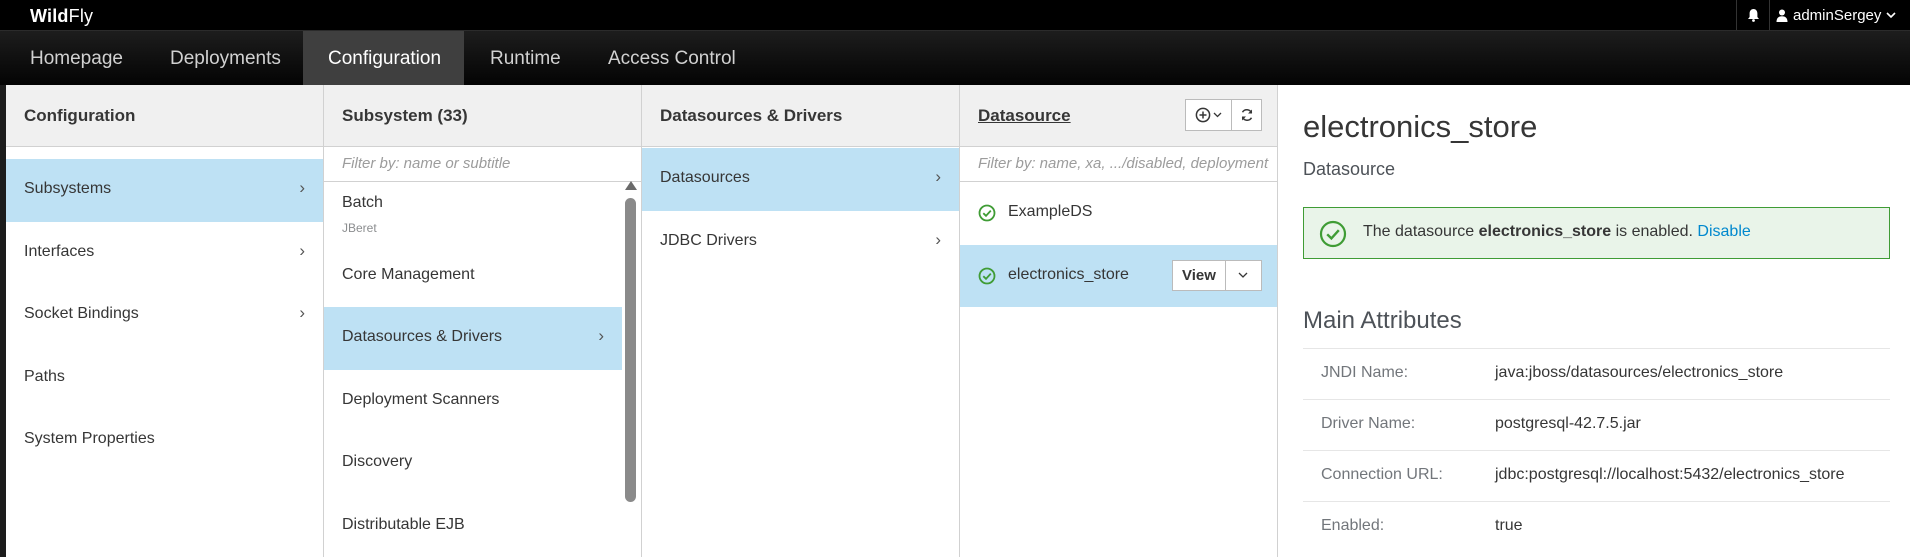  I want to click on item-label: Paths, so click(44, 376).